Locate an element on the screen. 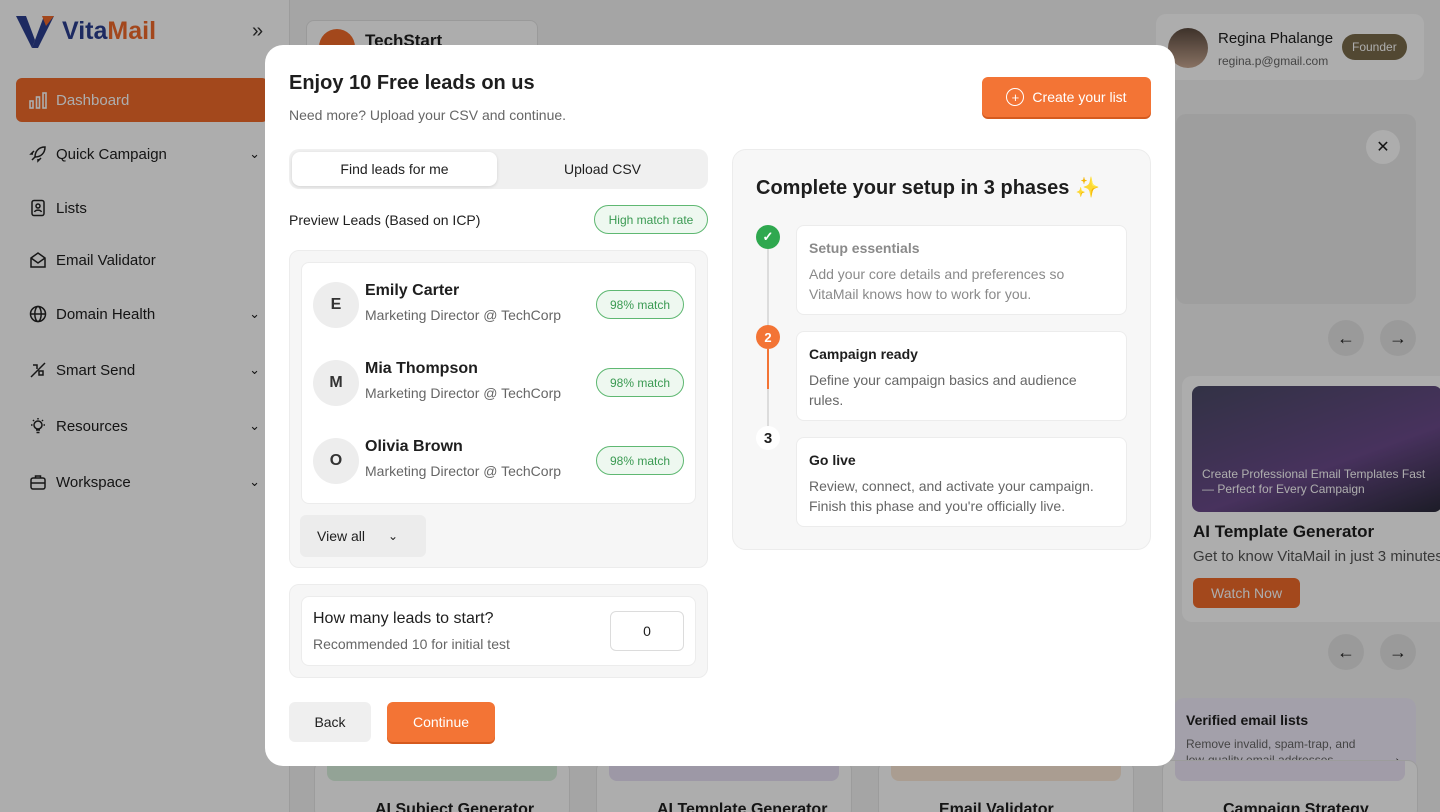  lead-source-tabs: Find leads for me Upload CSV is located at coordinates (498, 169).